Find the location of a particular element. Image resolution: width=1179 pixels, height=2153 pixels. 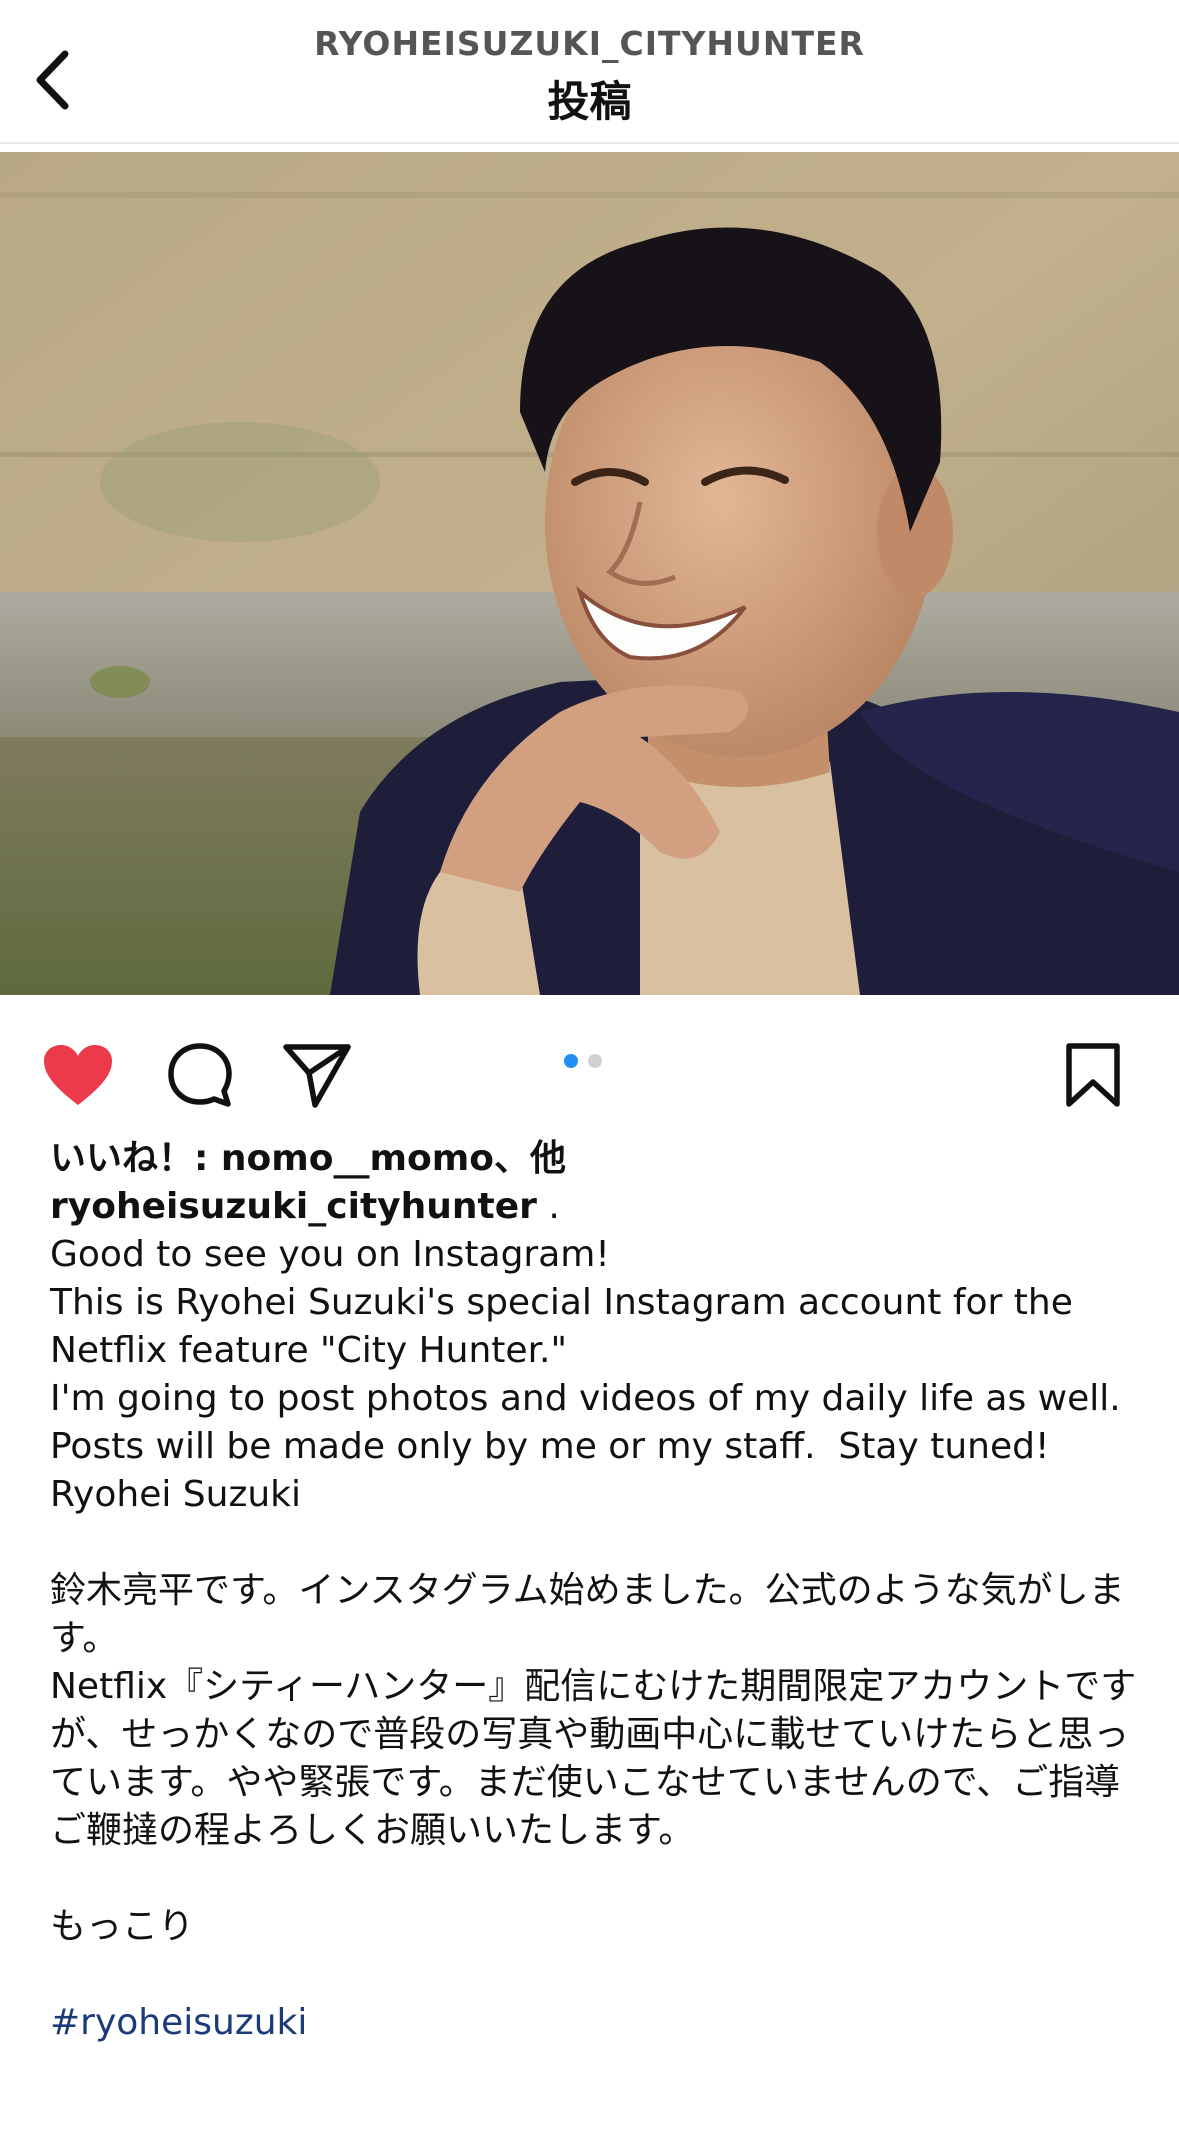

caption-username-suffix: . is located at coordinates (548, 1206).